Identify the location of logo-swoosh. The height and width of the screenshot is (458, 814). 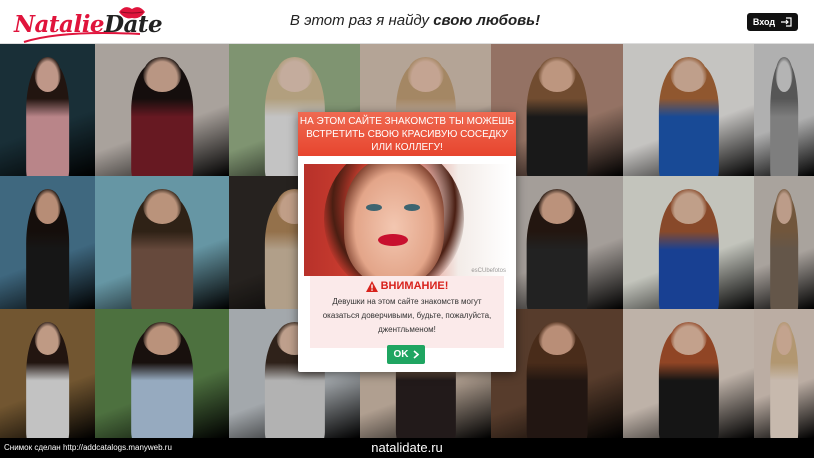
(82, 37).